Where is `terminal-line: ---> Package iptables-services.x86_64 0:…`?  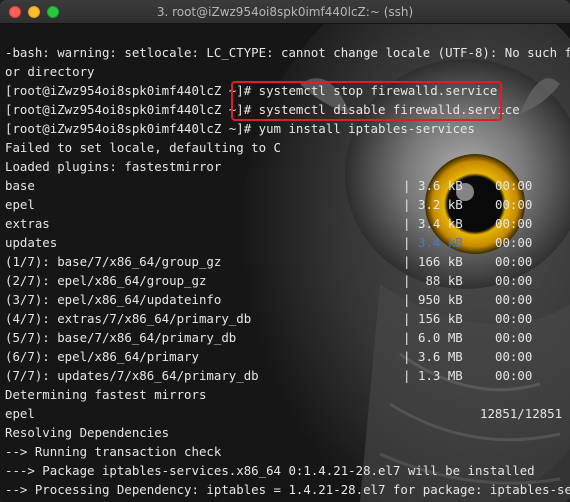 terminal-line: ---> Package iptables-services.x86_64 0:… is located at coordinates (270, 470).